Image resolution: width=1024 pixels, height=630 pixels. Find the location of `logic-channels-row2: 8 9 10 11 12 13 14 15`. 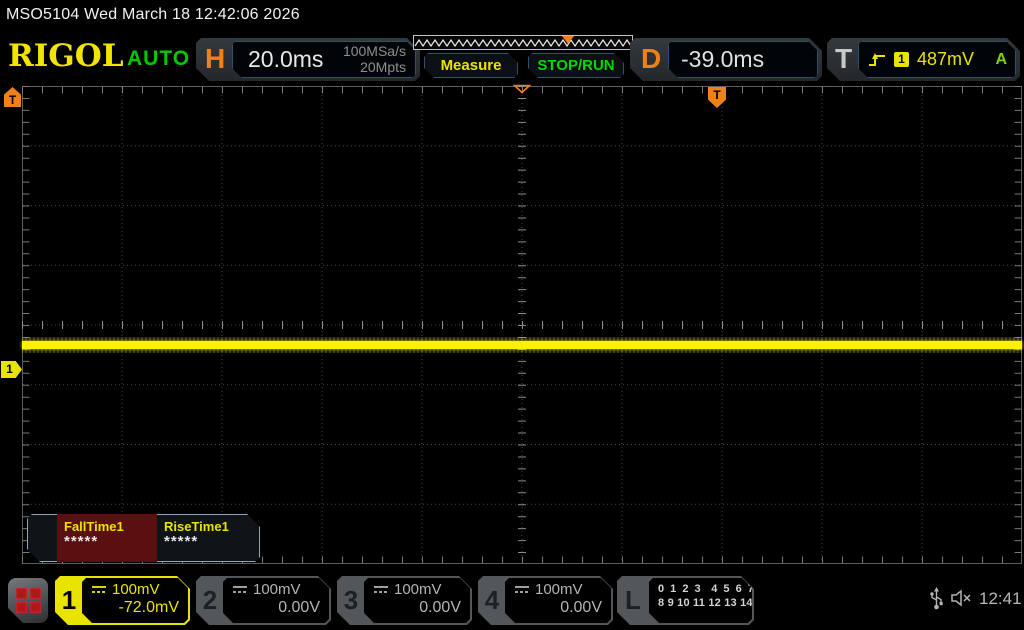

logic-channels-row2: 8 9 10 11 12 13 14 15 is located at coordinates (713, 603).